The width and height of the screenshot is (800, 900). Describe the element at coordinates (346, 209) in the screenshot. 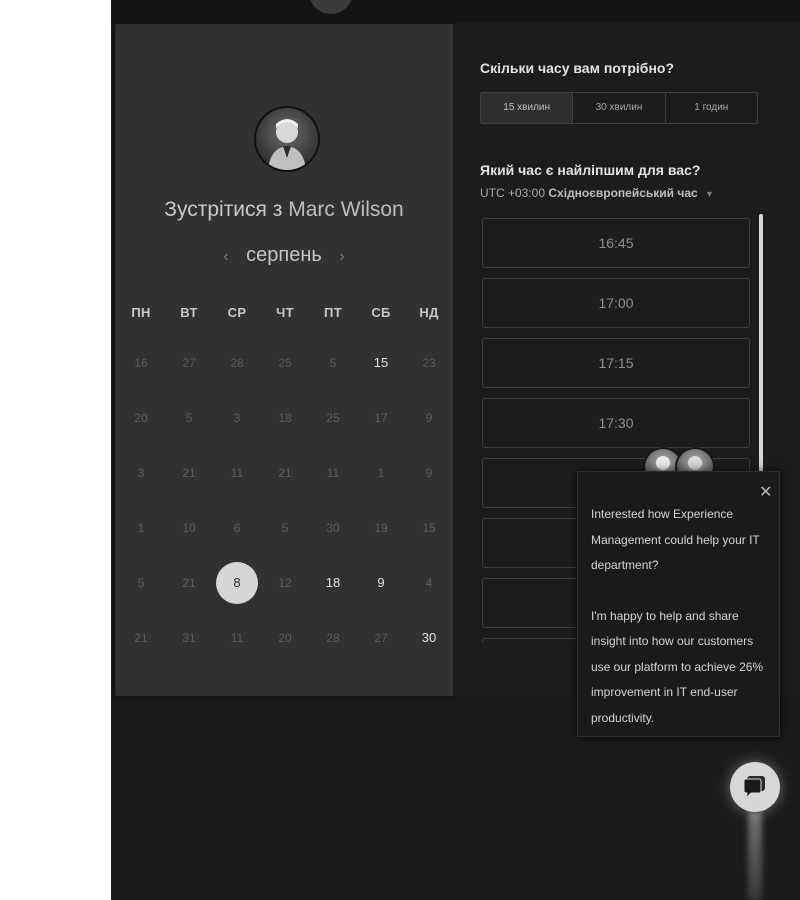

I see `host-name: Marc Wilson` at that location.